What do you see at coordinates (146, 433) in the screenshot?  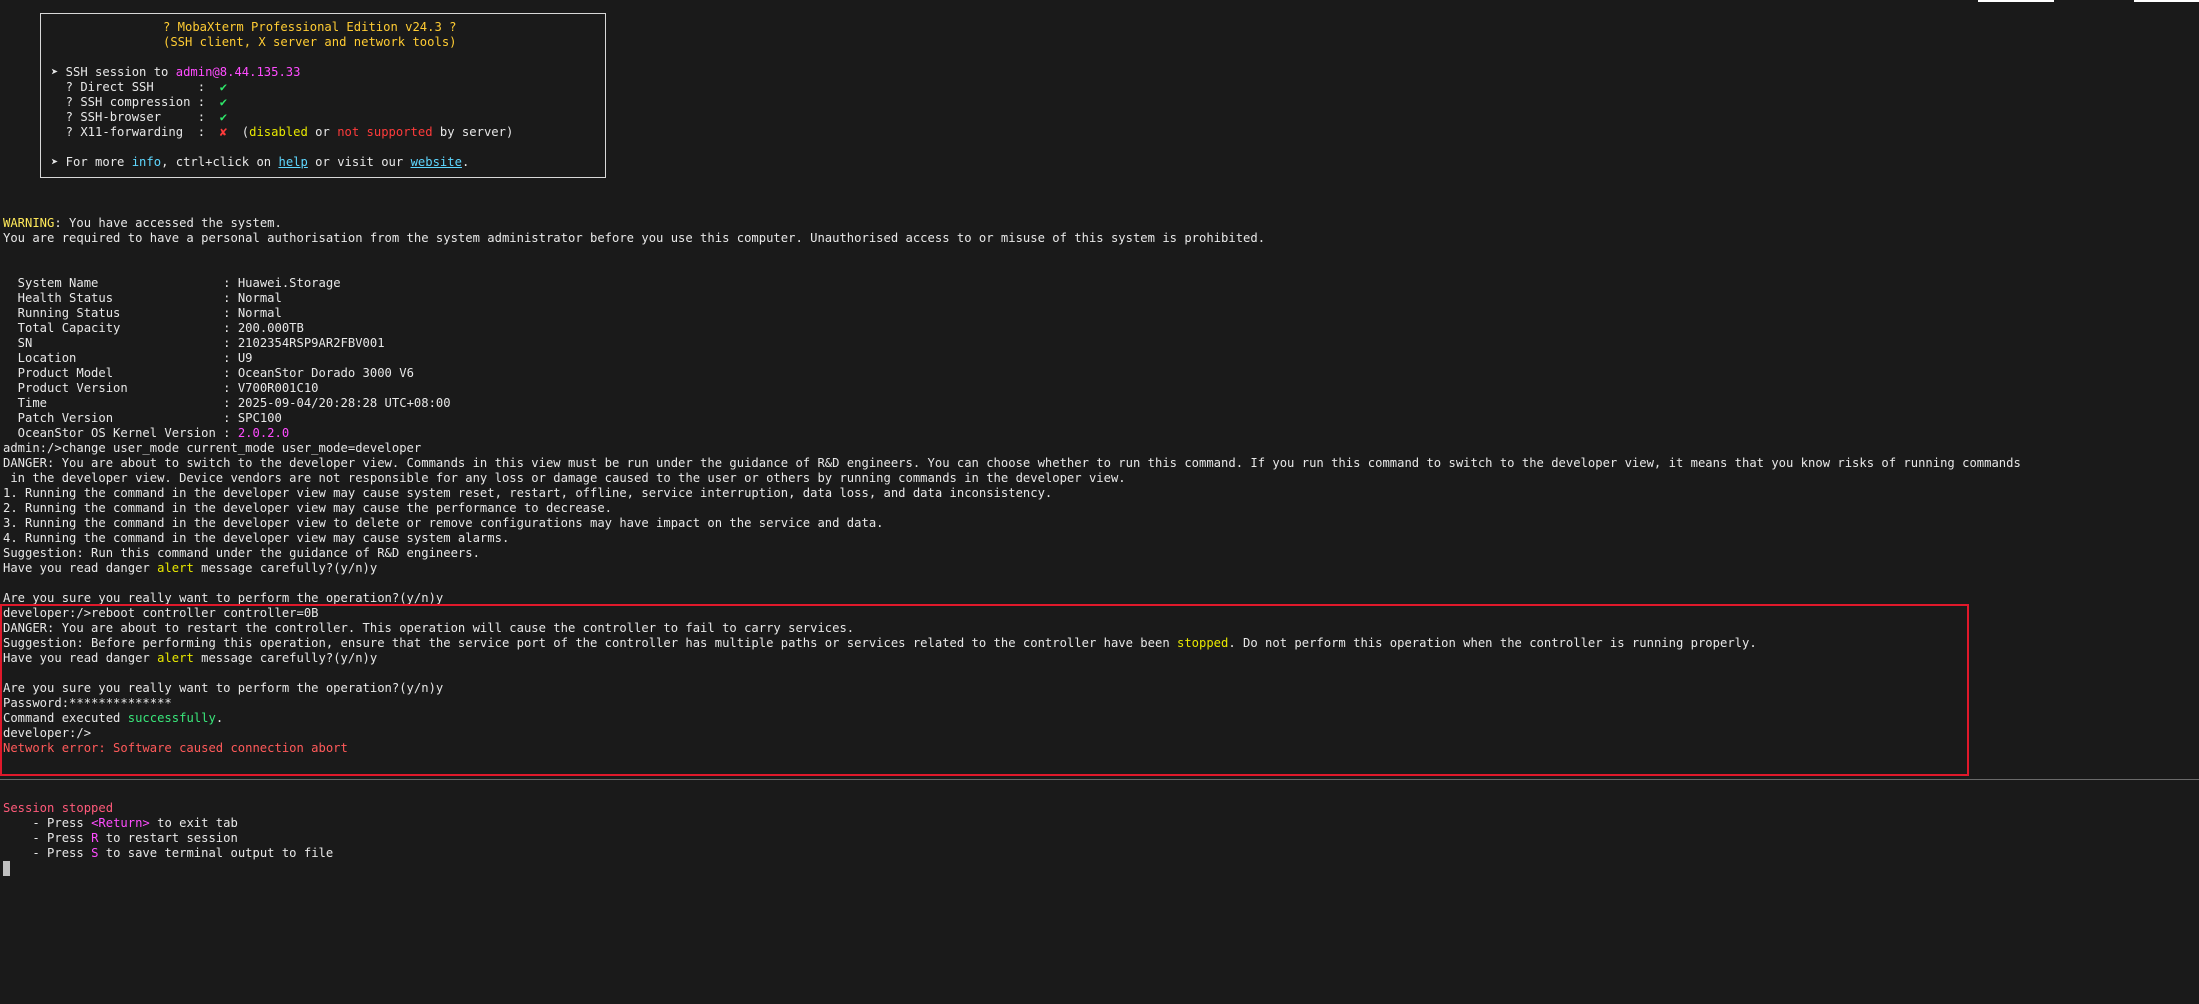 I see `info-kernel-version: OceanStor OS Kernel Version : 2.0.2.0` at bounding box center [146, 433].